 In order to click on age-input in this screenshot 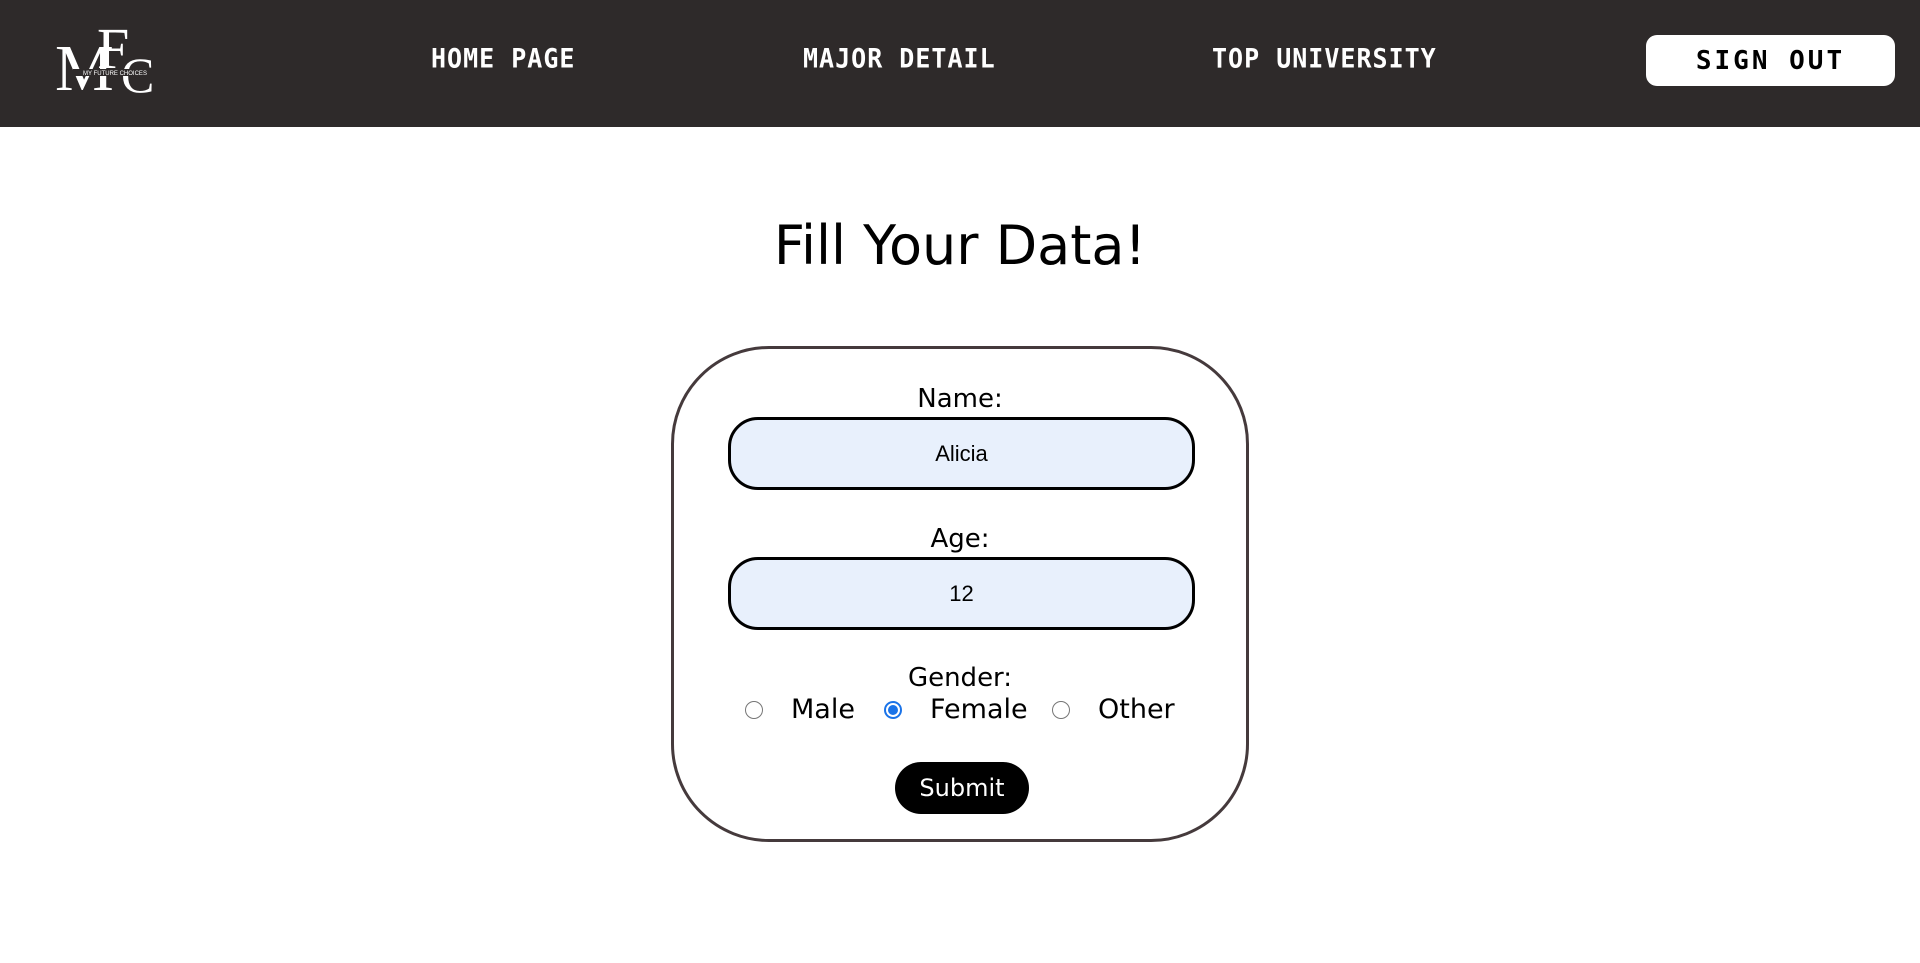, I will do `click(961, 593)`.